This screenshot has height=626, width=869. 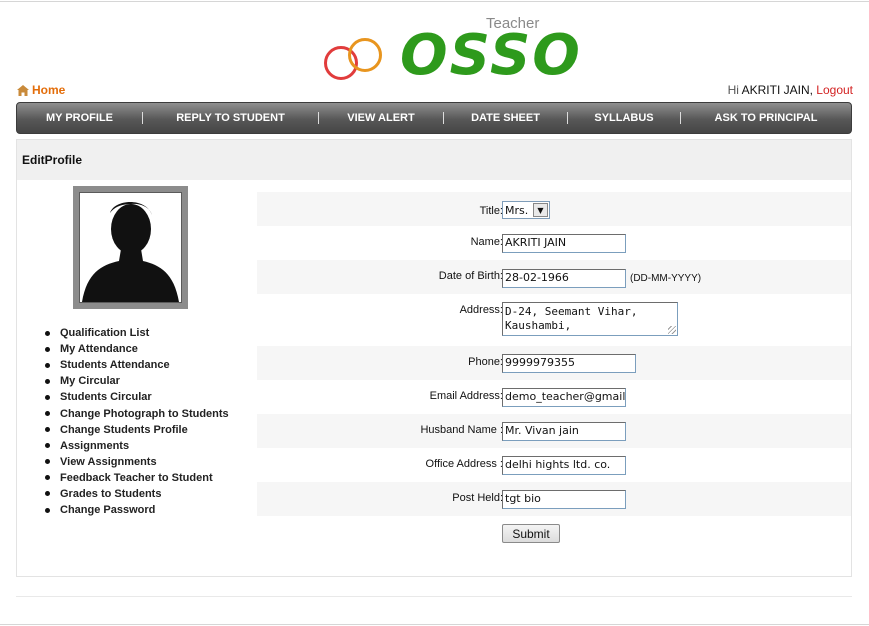 What do you see at coordinates (23, 90) in the screenshot?
I see `home-icon` at bounding box center [23, 90].